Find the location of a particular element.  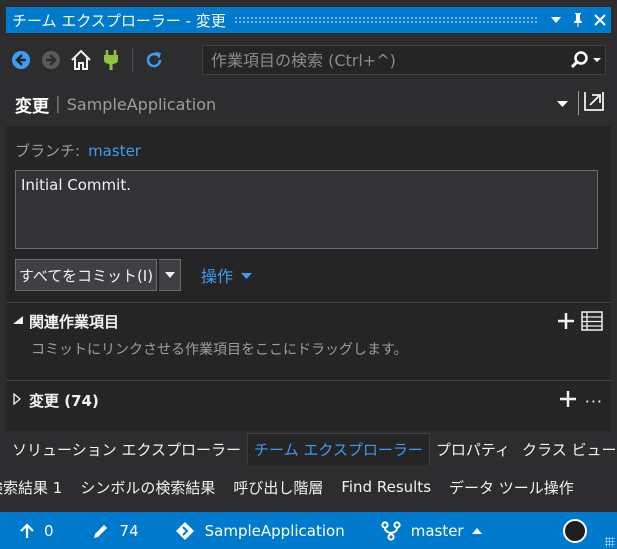

related-work-items-tools is located at coordinates (580, 323).